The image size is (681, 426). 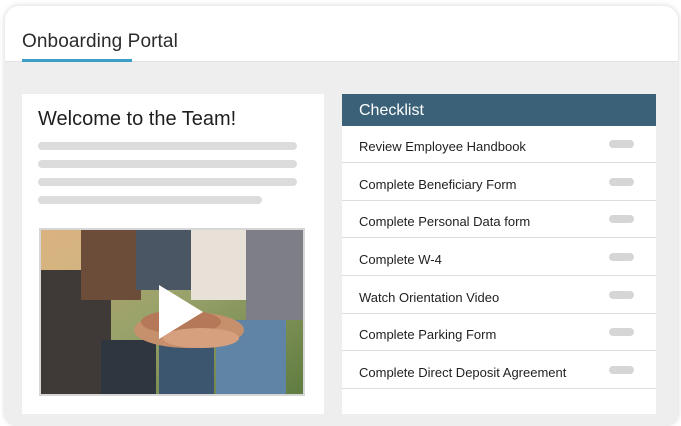 What do you see at coordinates (137, 119) in the screenshot?
I see `welcome-title: Welcome to the Team!` at bounding box center [137, 119].